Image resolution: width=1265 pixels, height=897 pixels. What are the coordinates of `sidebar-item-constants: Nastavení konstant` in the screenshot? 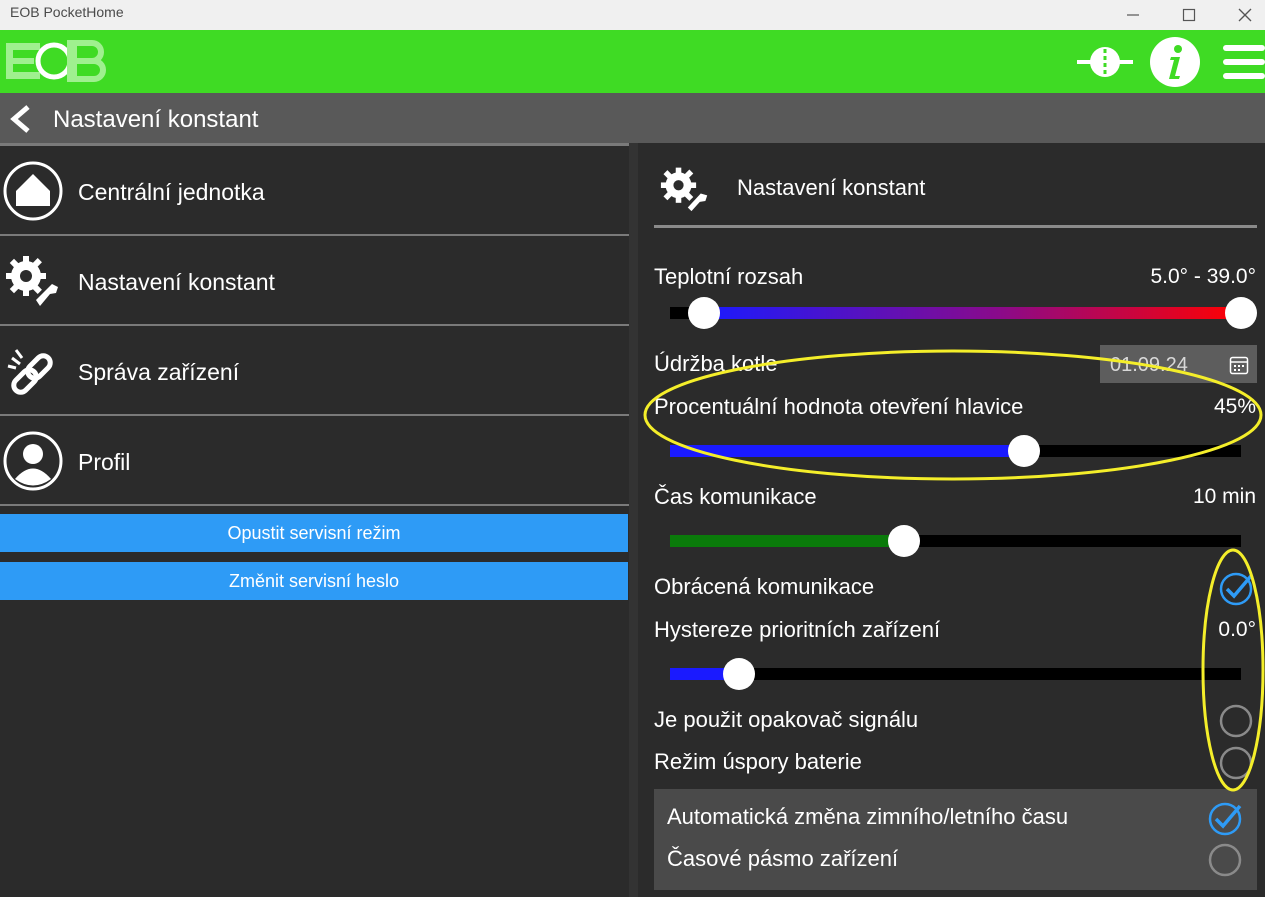 It's located at (314, 281).